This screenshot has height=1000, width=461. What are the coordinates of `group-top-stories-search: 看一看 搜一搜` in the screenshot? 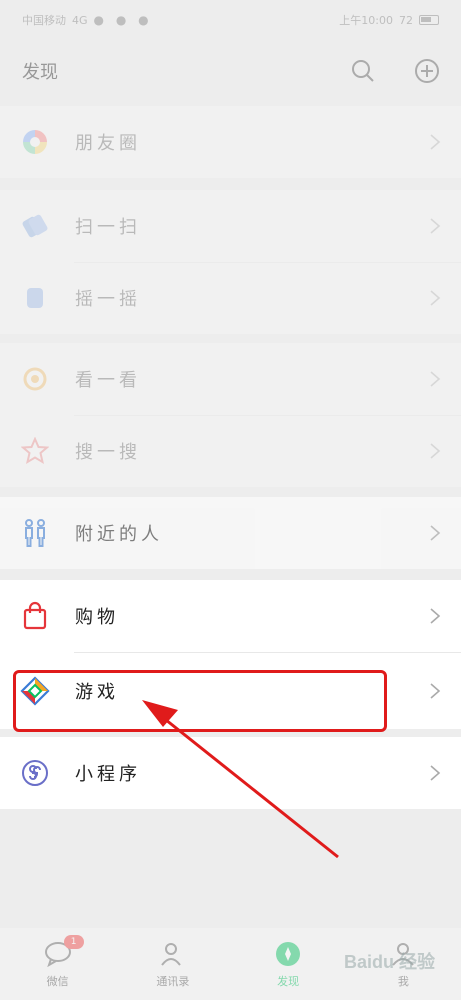 It's located at (230, 415).